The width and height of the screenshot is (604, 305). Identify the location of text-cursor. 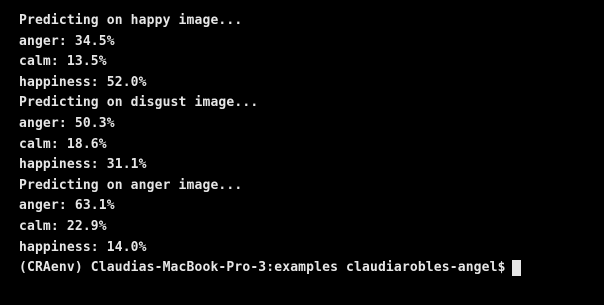
(516, 268).